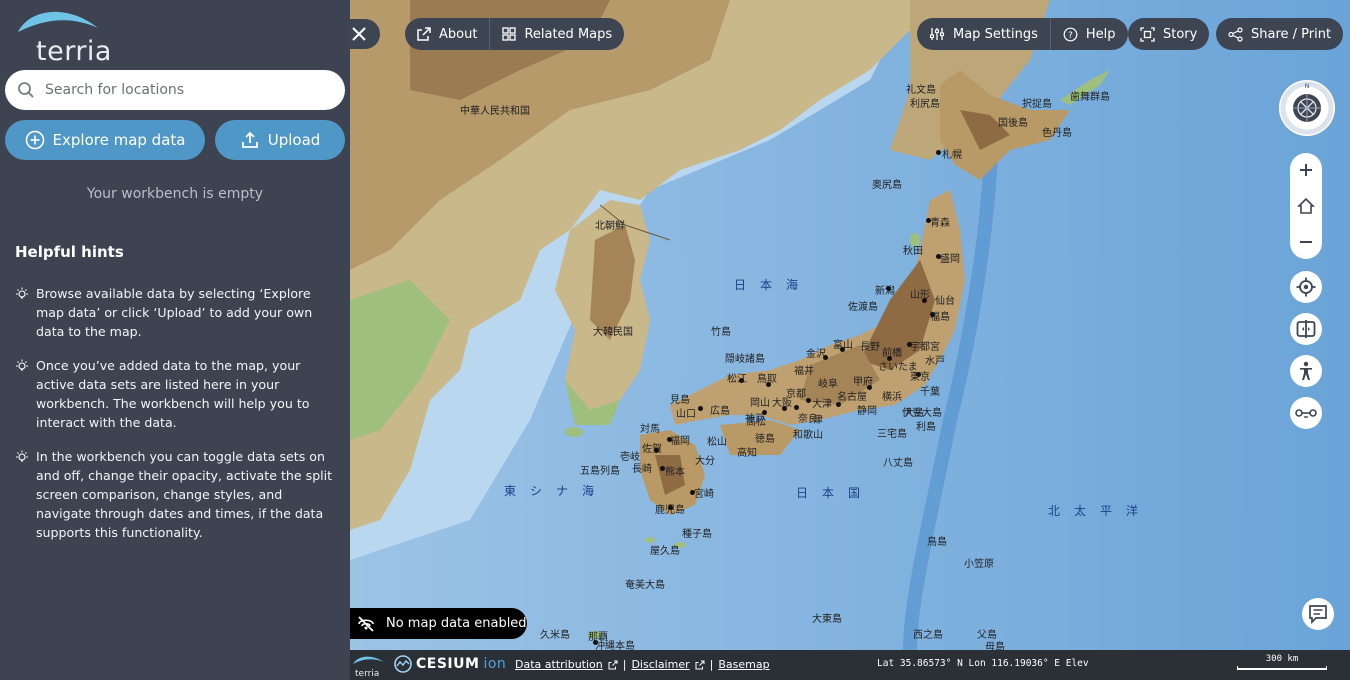 This screenshot has height=680, width=1350. I want to click on my-location-button, so click(1306, 287).